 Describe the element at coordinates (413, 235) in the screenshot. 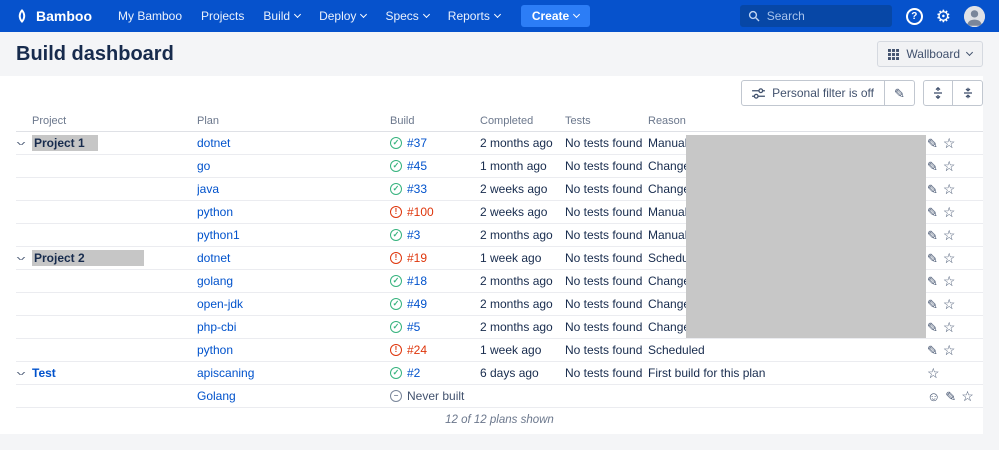

I see `build-link: #3` at that location.